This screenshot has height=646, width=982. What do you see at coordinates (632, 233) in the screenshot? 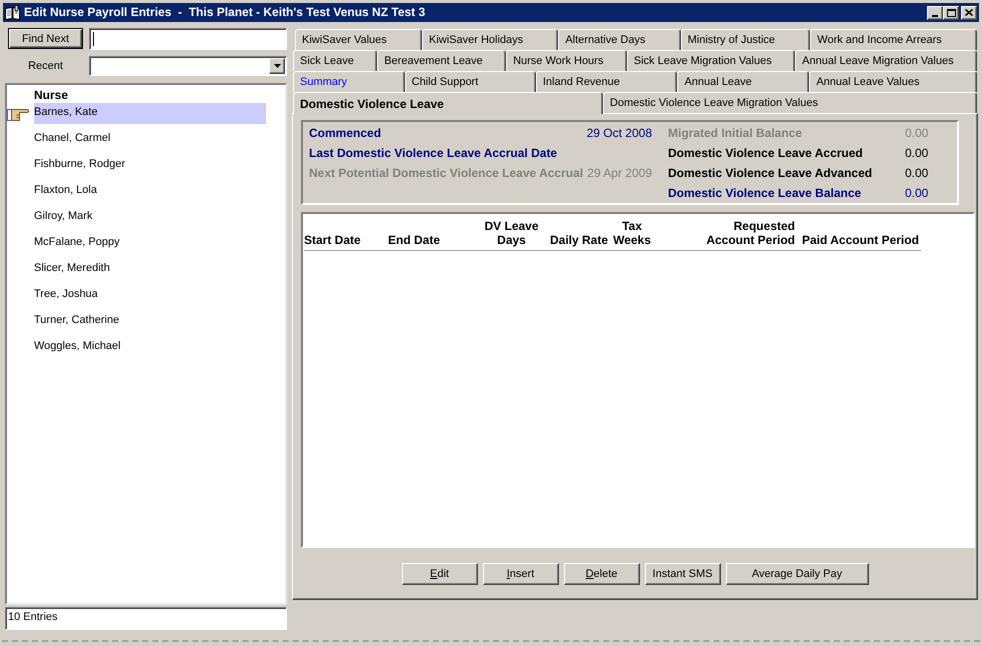
I see `column-header: Tax Weeks` at bounding box center [632, 233].